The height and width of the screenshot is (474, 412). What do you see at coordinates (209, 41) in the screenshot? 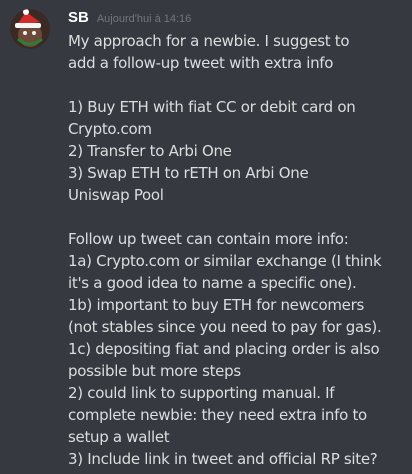
I see `message-line: My approach for a newbie. I suggest to` at bounding box center [209, 41].